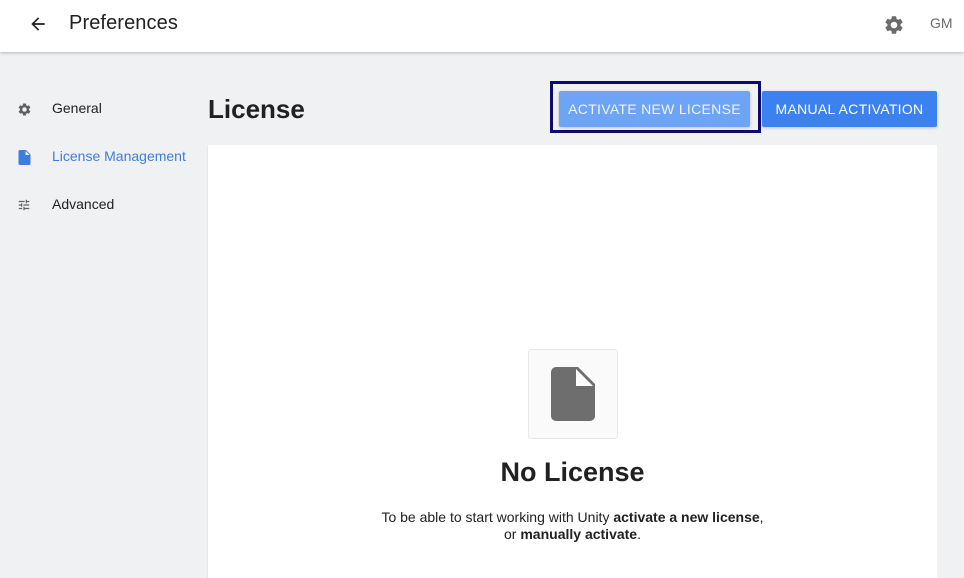  I want to click on empty-state-icon-box, so click(573, 394).